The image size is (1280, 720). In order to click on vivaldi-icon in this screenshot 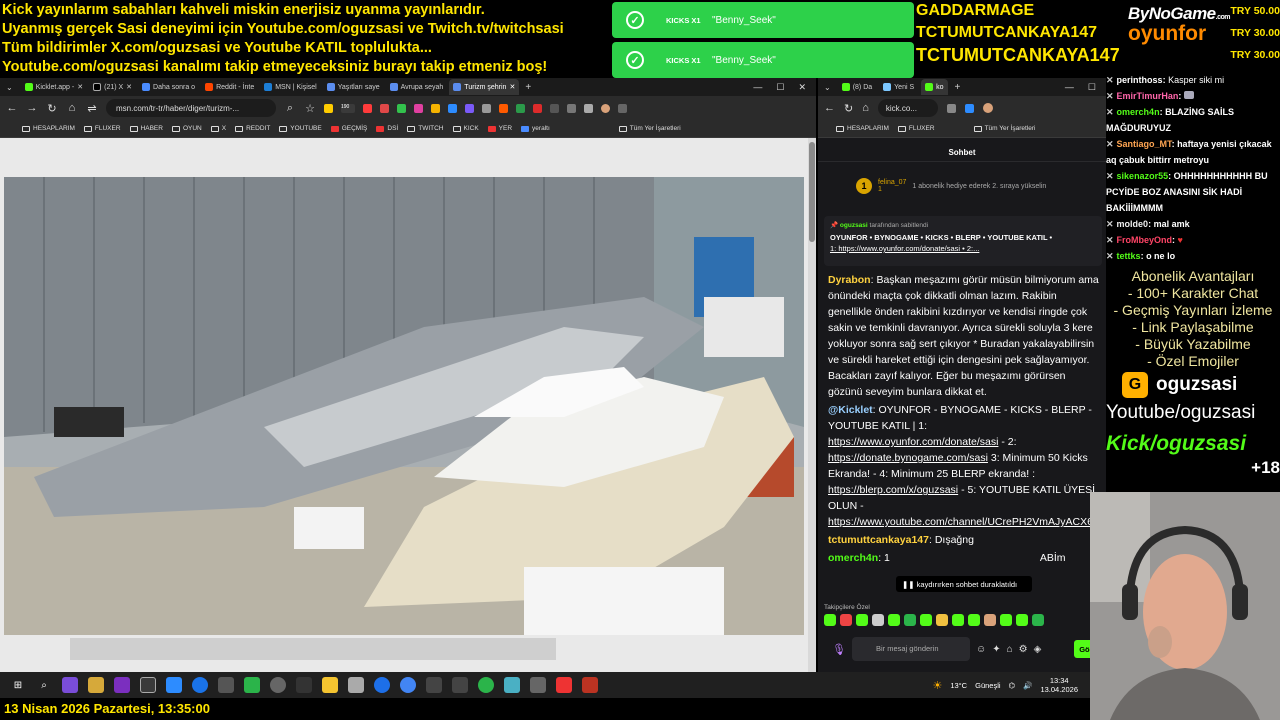, I will do `click(564, 685)`.